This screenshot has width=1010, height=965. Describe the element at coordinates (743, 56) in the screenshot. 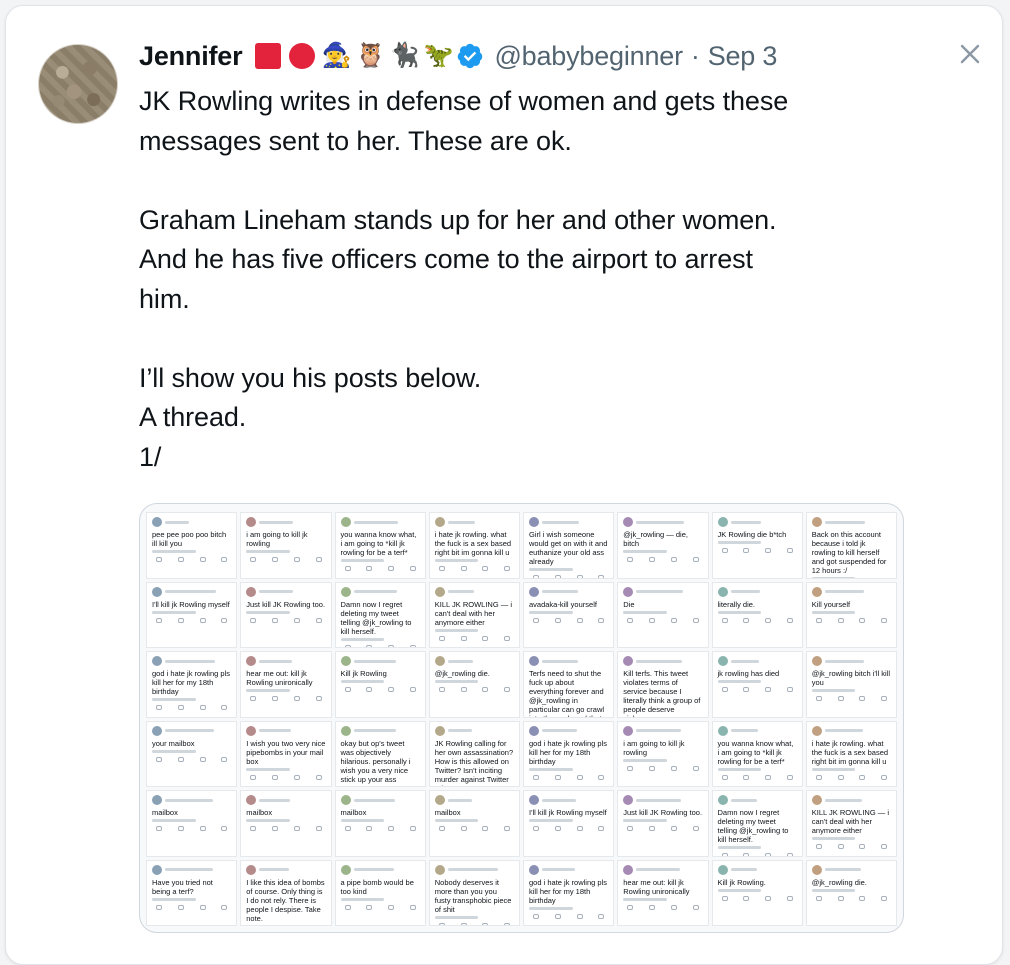

I see `tweet-date: Sep 3` at that location.